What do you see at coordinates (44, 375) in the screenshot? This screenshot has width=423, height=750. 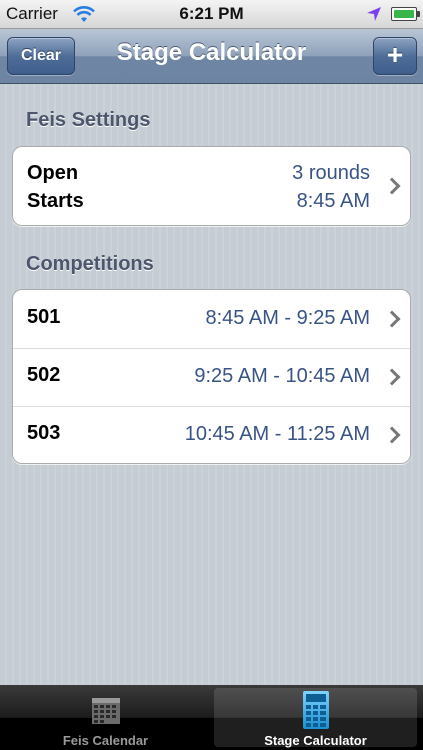 I see `competition-number: 502` at bounding box center [44, 375].